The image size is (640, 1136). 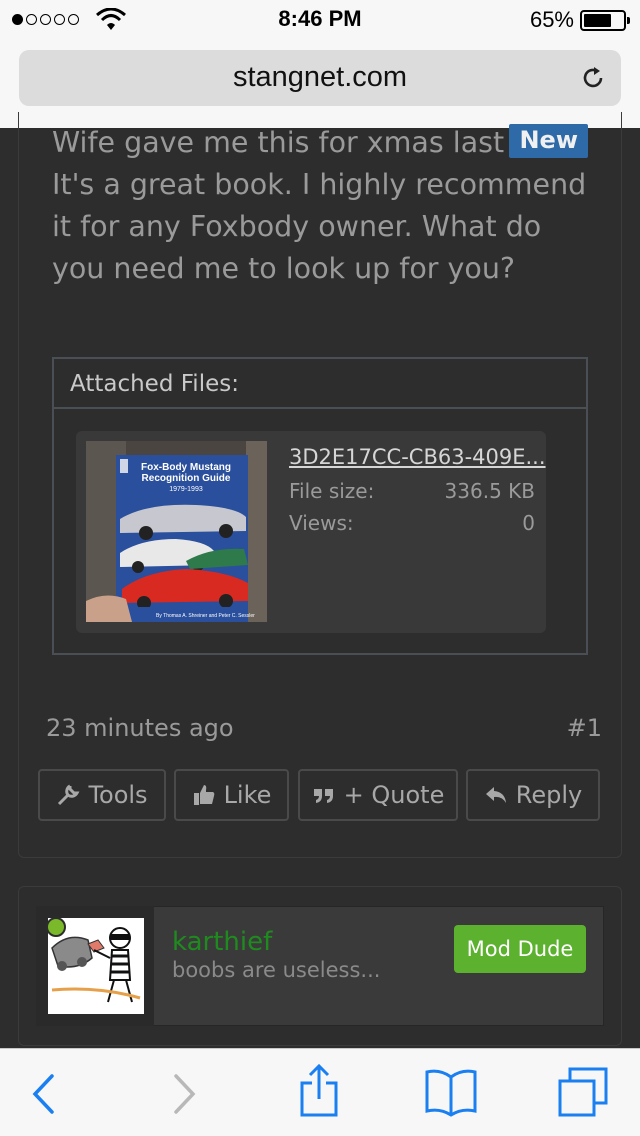 I want to click on username: karthief, so click(x=222, y=942).